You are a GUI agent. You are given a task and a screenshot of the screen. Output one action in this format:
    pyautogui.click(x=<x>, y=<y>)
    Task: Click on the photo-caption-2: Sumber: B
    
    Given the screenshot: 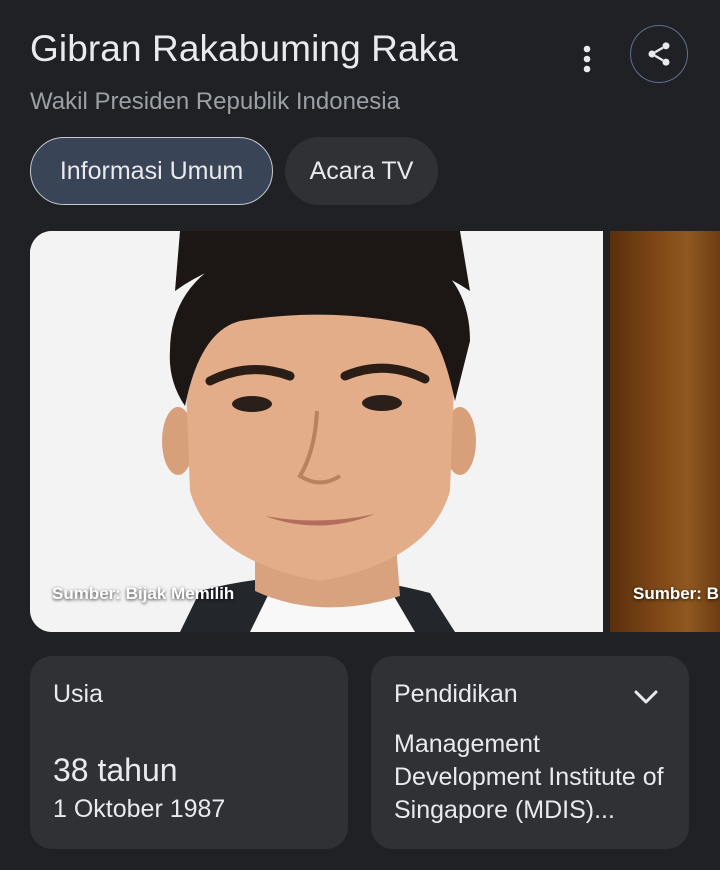 What is the action you would take?
    pyautogui.click(x=676, y=593)
    